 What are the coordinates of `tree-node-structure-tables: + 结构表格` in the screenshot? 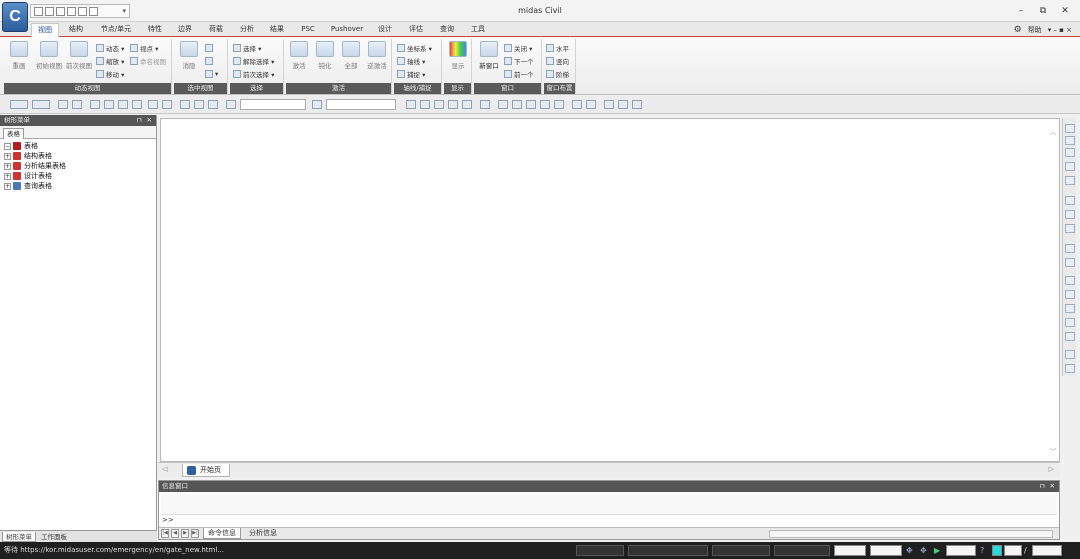 It's located at (78, 156).